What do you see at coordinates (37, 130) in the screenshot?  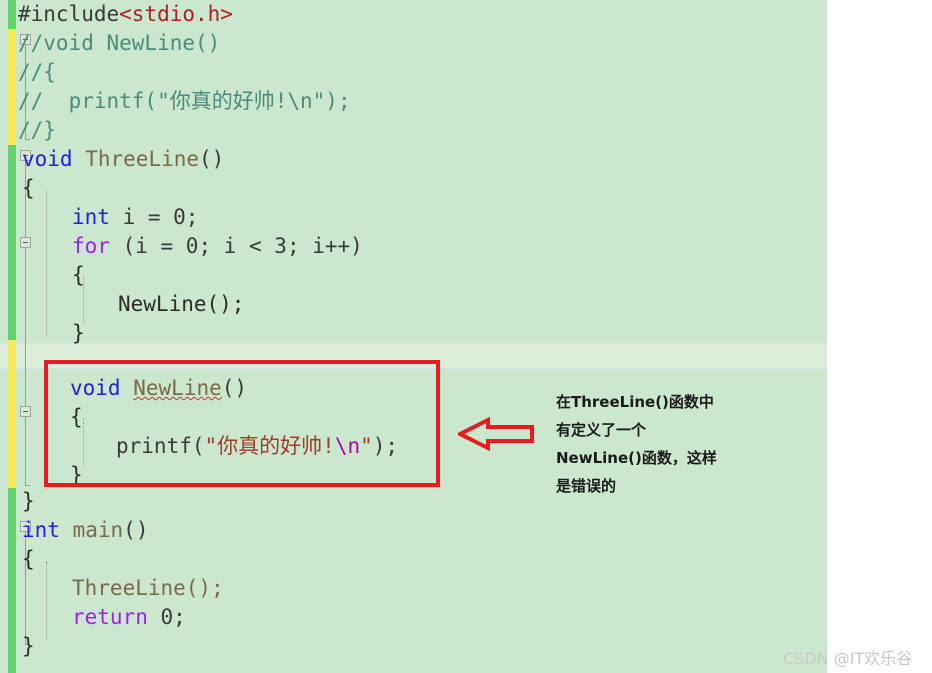 I see `code-line-5: //}` at bounding box center [37, 130].